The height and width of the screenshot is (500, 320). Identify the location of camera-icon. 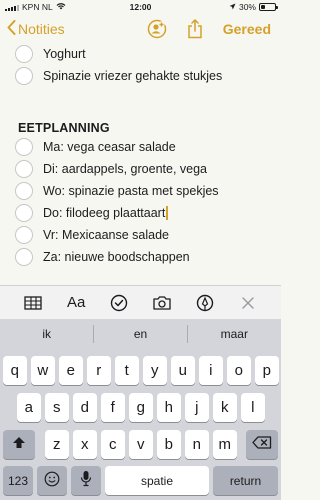
(162, 303).